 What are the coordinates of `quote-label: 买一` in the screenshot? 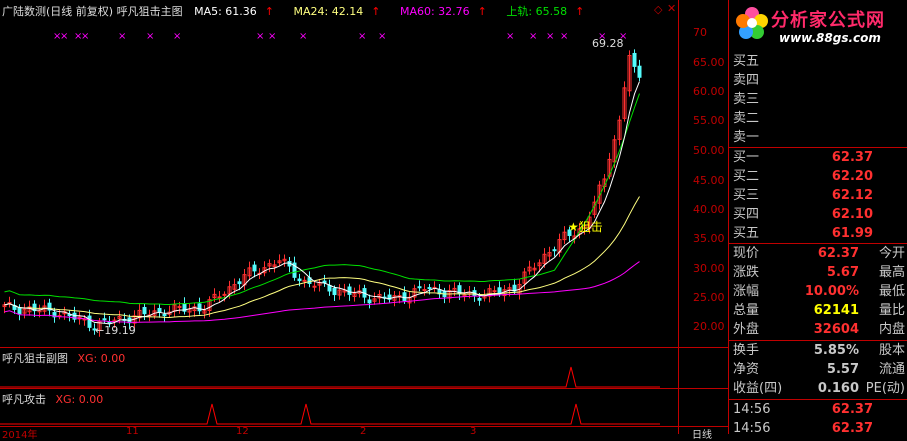 It's located at (746, 157).